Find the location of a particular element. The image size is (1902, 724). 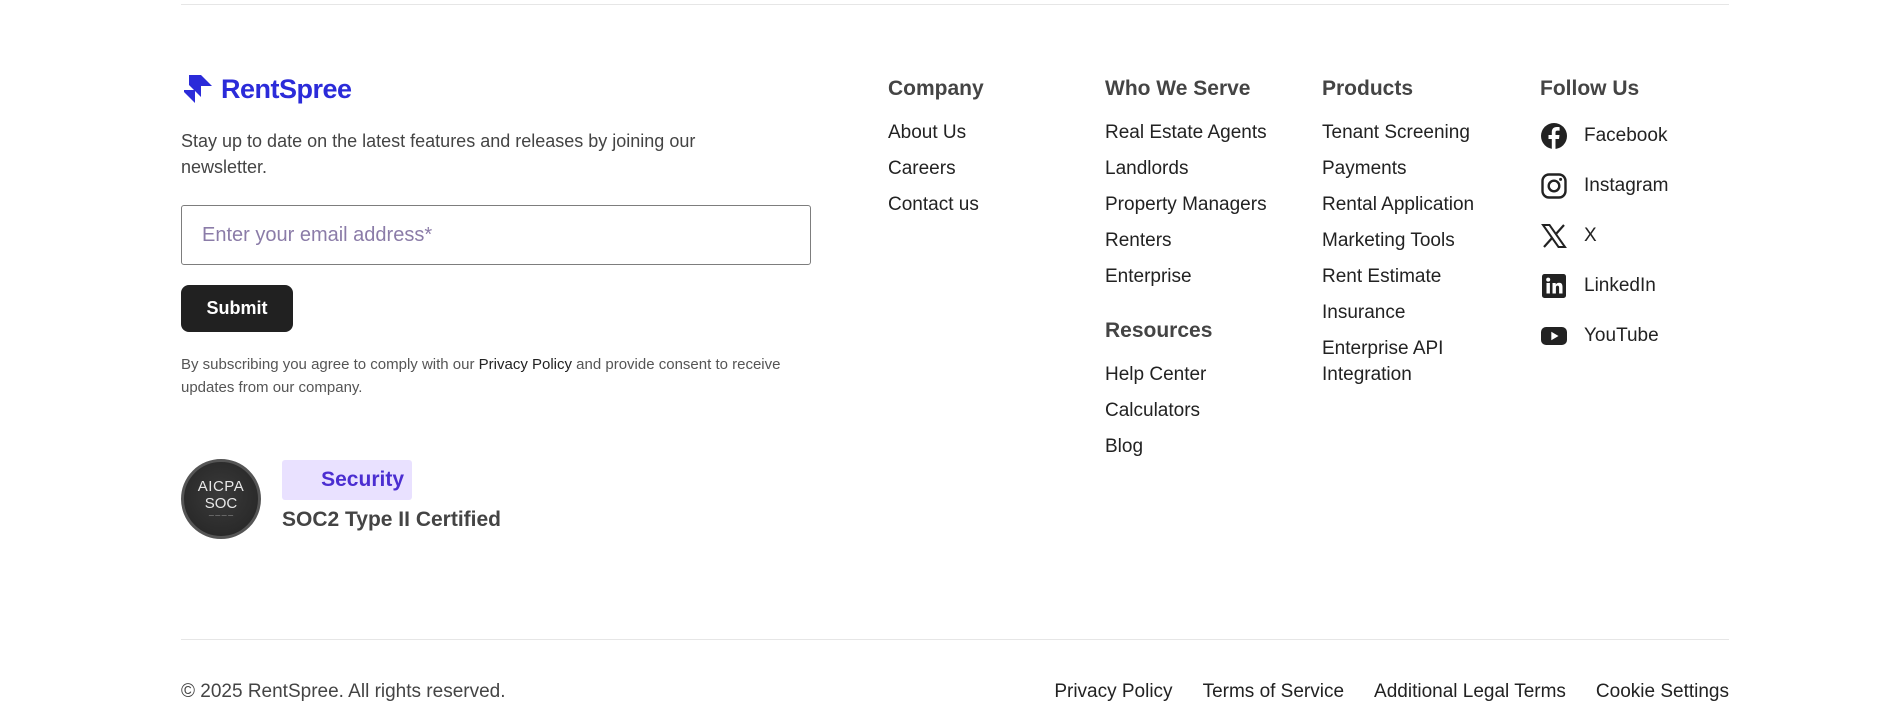

social-link-facebook: Facebook is located at coordinates (1604, 136).